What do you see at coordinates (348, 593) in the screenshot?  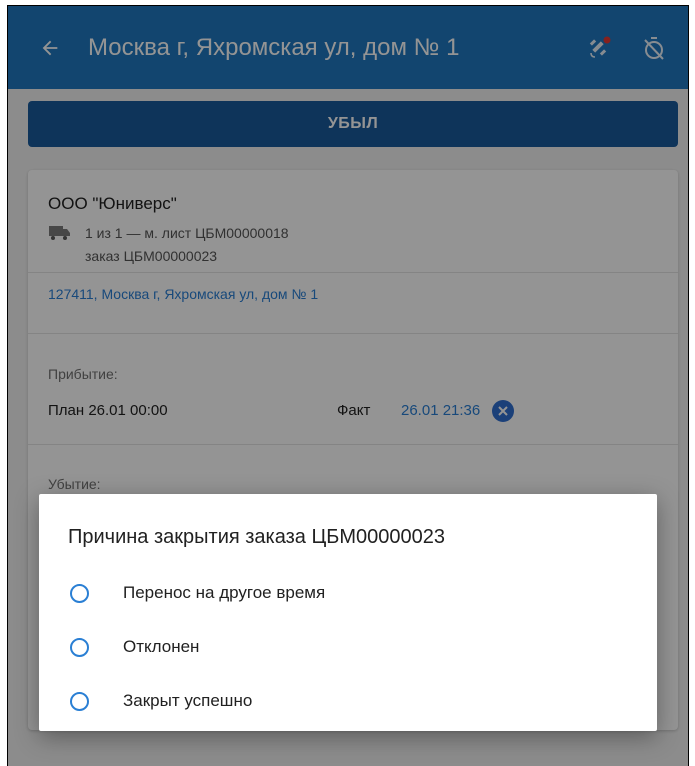 I see `option-reschedule: Перенос на другое время` at bounding box center [348, 593].